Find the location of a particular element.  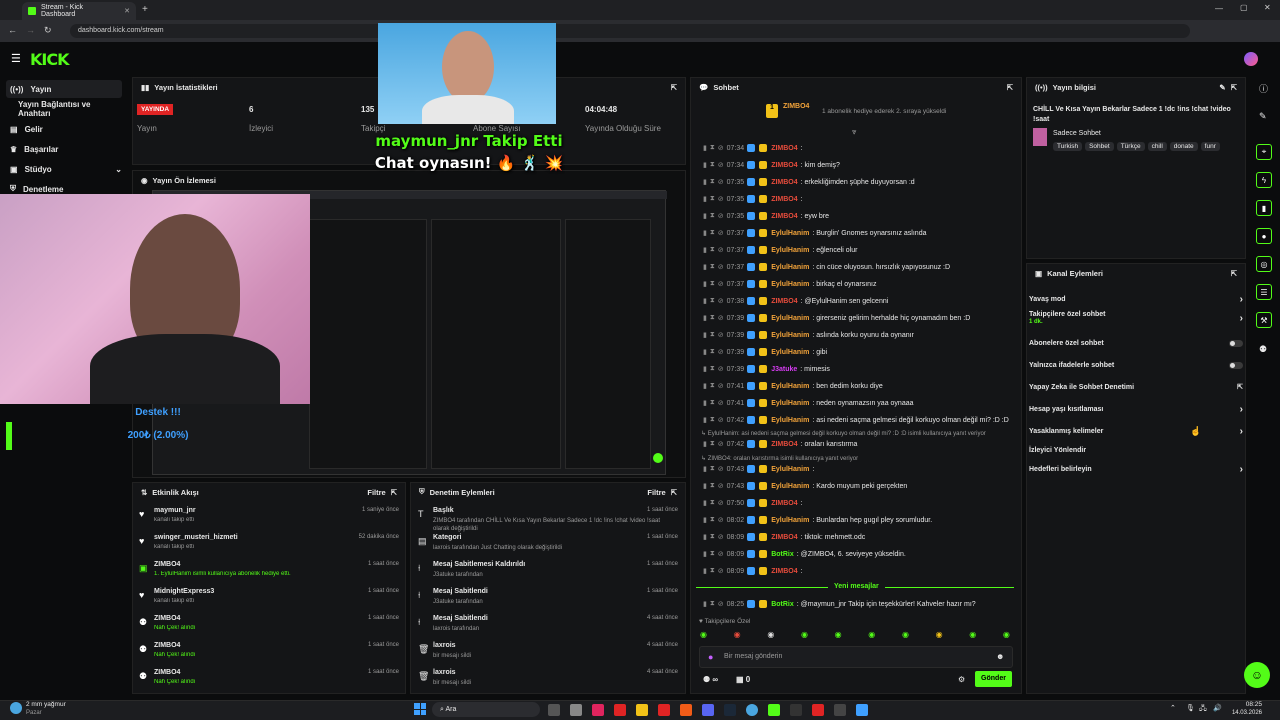

clock-time: 08:25 is located at coordinates (1248, 704).